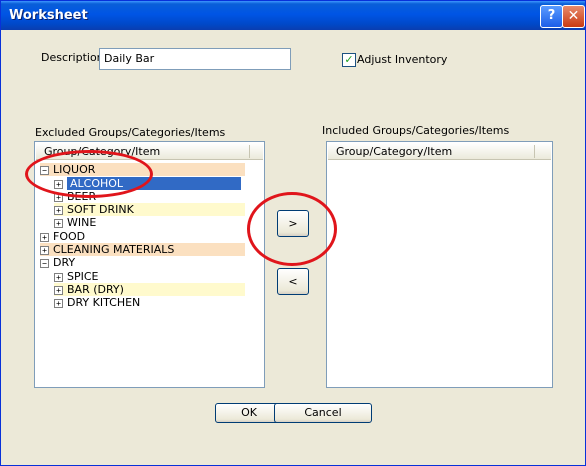  What do you see at coordinates (573, 16) in the screenshot?
I see `close-button: ✕` at bounding box center [573, 16].